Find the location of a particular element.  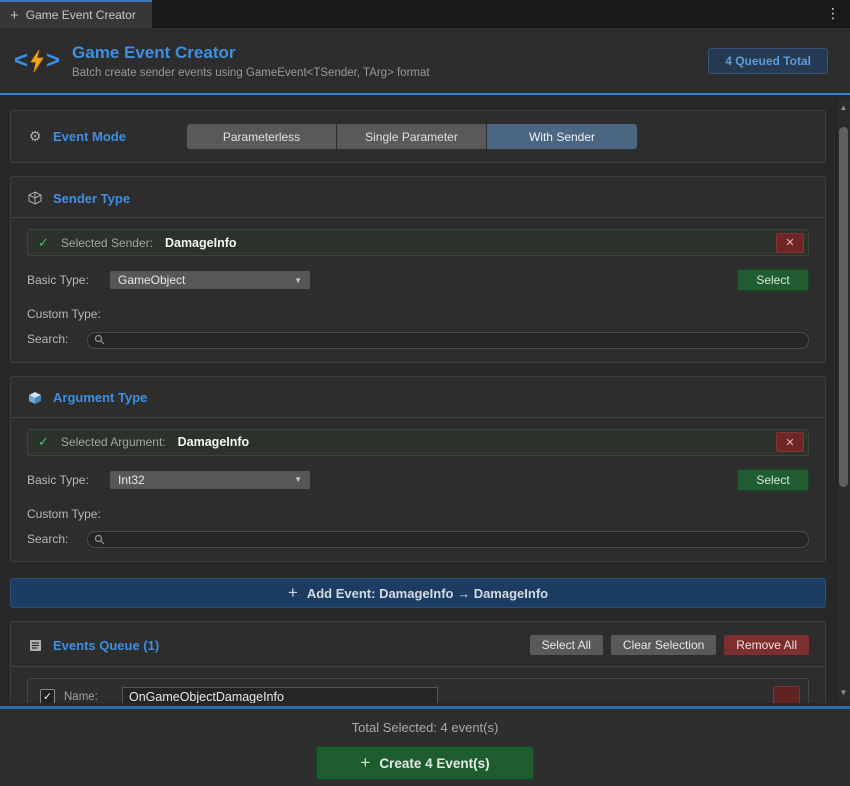

cube-filled-icon is located at coordinates (35, 398).